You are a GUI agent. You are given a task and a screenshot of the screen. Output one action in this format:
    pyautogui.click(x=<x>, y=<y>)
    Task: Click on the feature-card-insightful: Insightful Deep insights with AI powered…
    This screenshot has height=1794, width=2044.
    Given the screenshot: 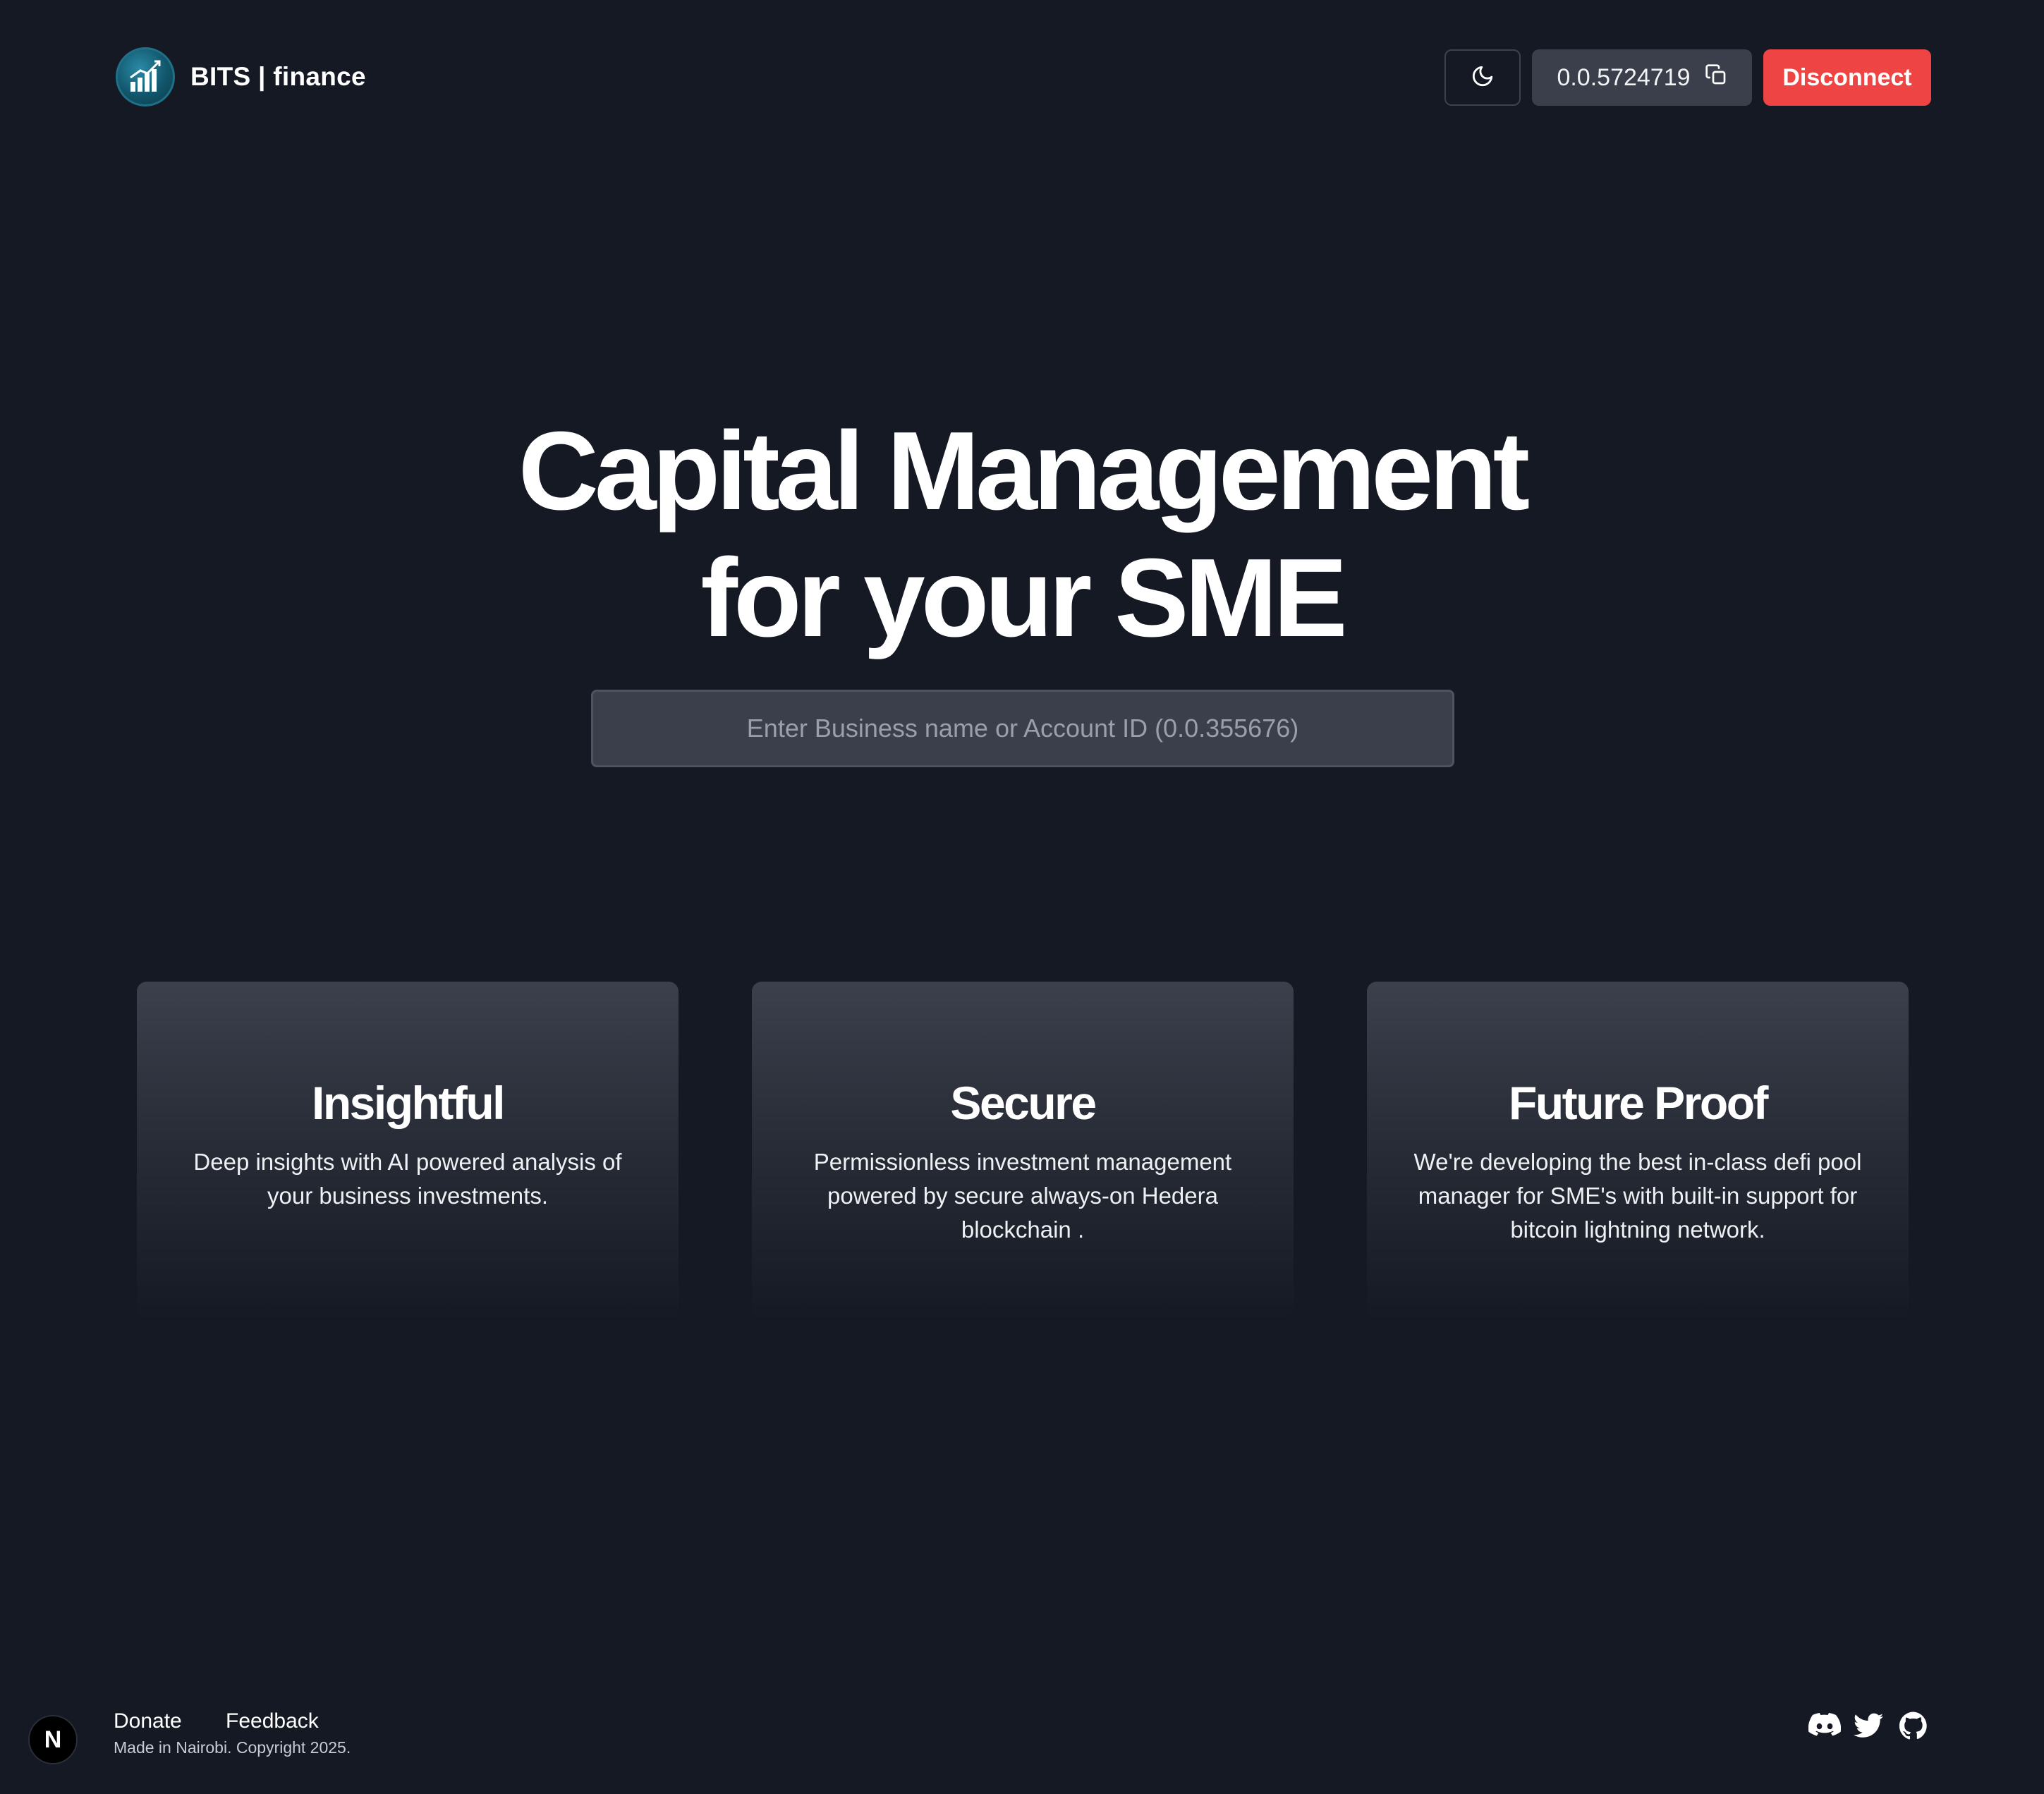 What is the action you would take?
    pyautogui.click(x=408, y=1151)
    